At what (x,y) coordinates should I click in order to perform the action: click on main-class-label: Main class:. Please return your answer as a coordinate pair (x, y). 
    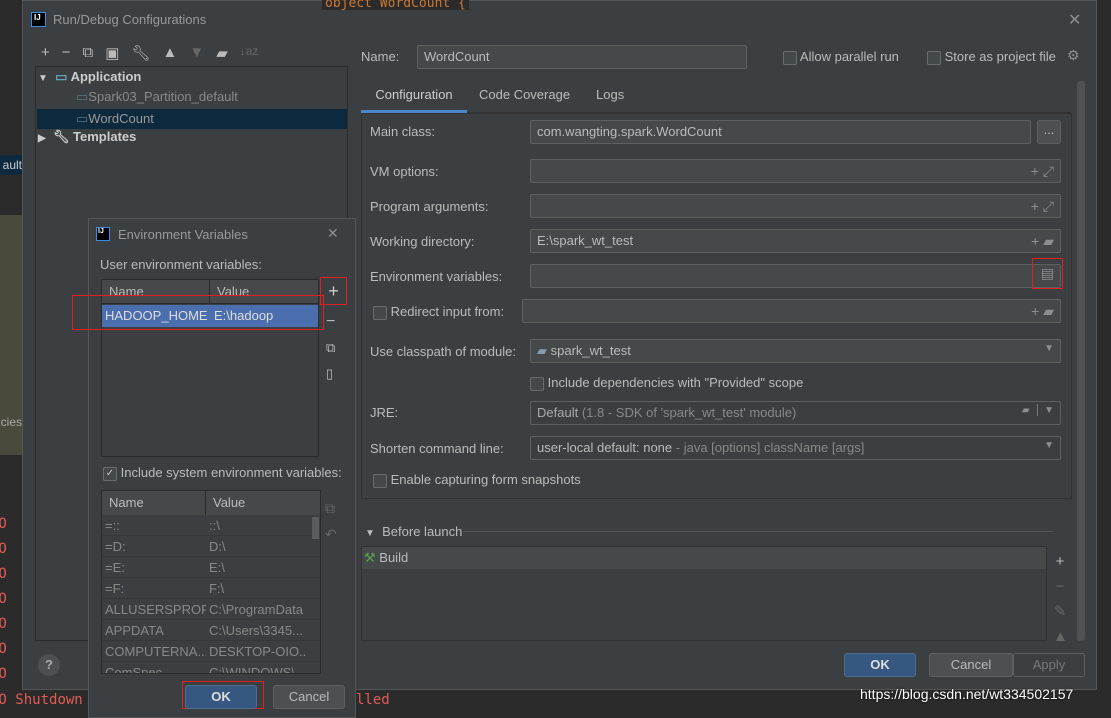
    Looking at the image, I should click on (403, 131).